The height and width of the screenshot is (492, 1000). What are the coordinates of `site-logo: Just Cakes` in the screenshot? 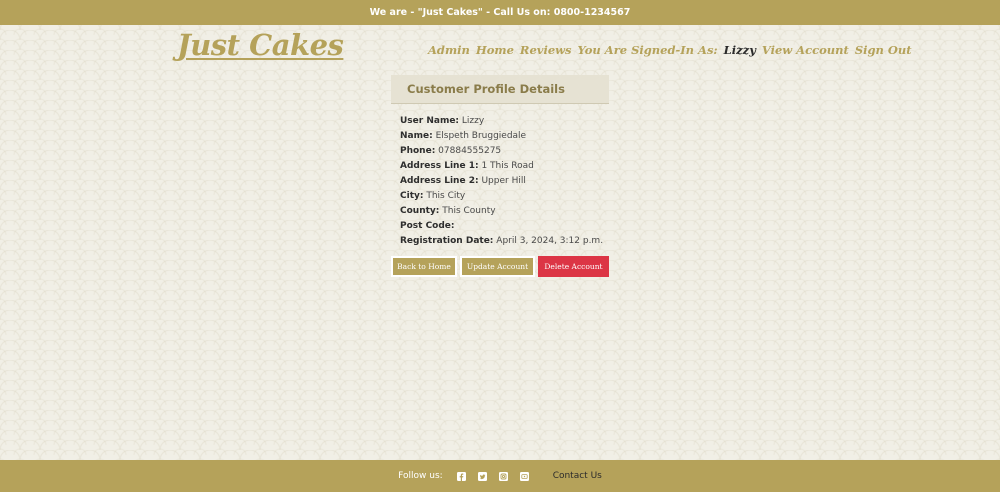 It's located at (260, 45).